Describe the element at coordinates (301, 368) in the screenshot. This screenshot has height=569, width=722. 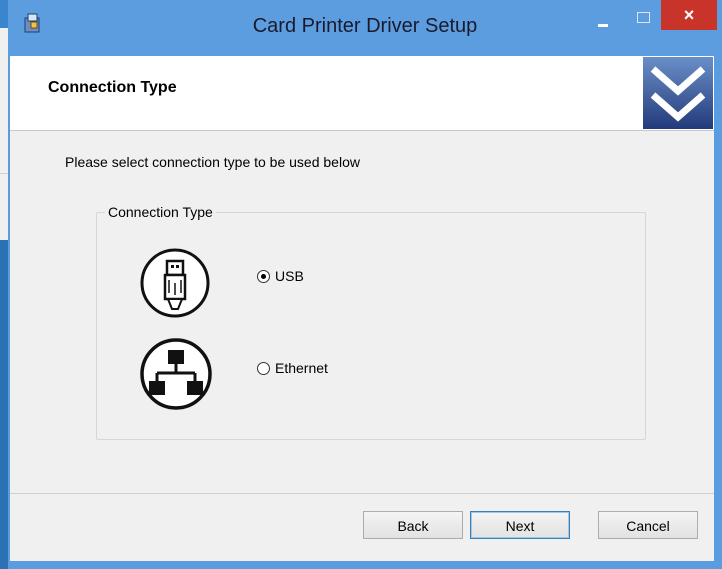
I see `ethernet-radio-label: Ethernet` at that location.